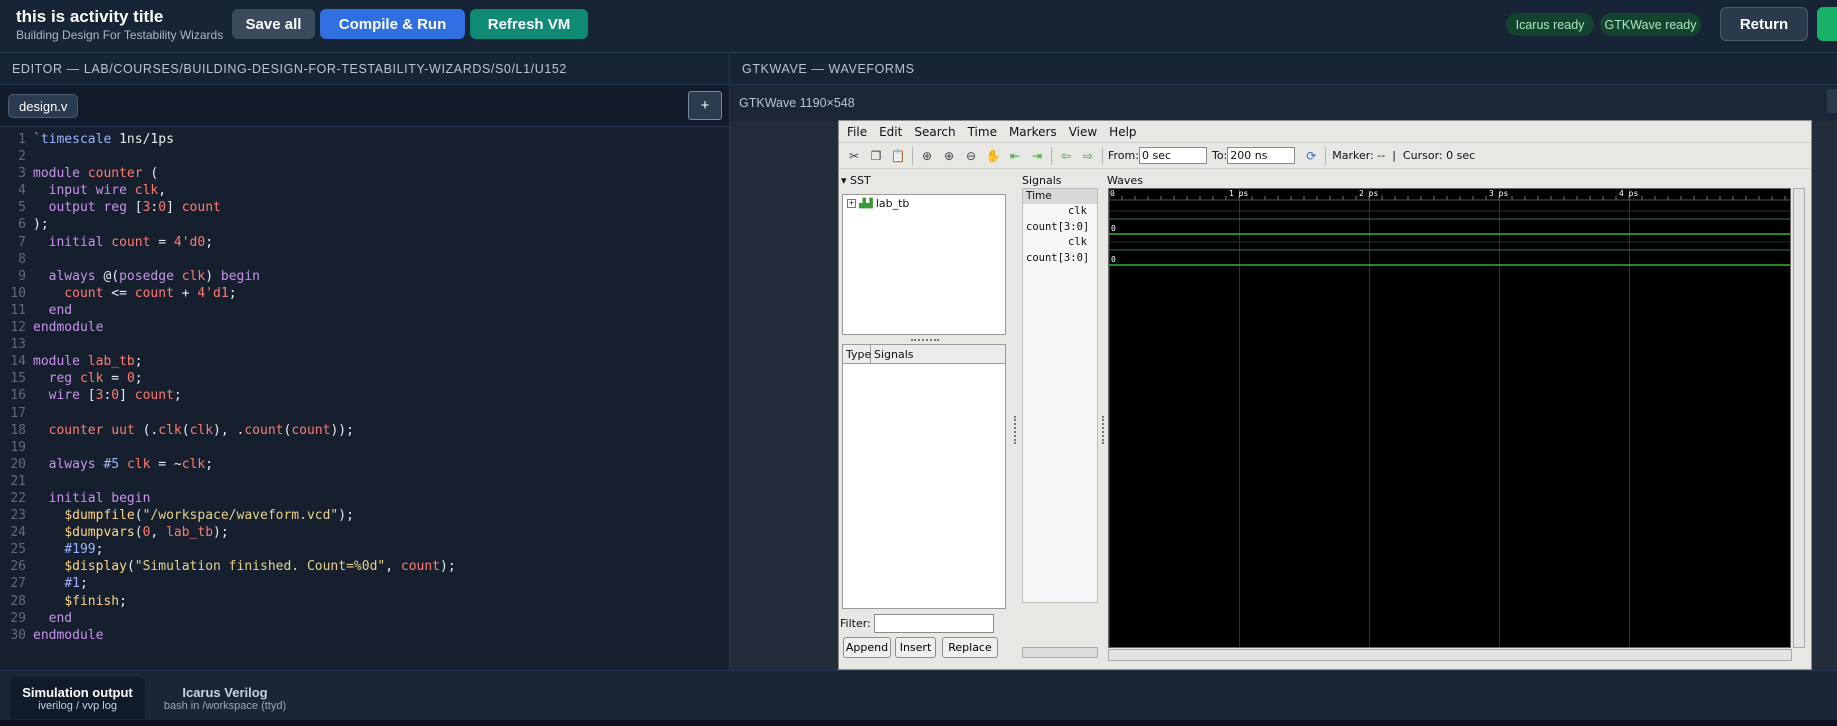  I want to click on append-button: Append, so click(867, 647).